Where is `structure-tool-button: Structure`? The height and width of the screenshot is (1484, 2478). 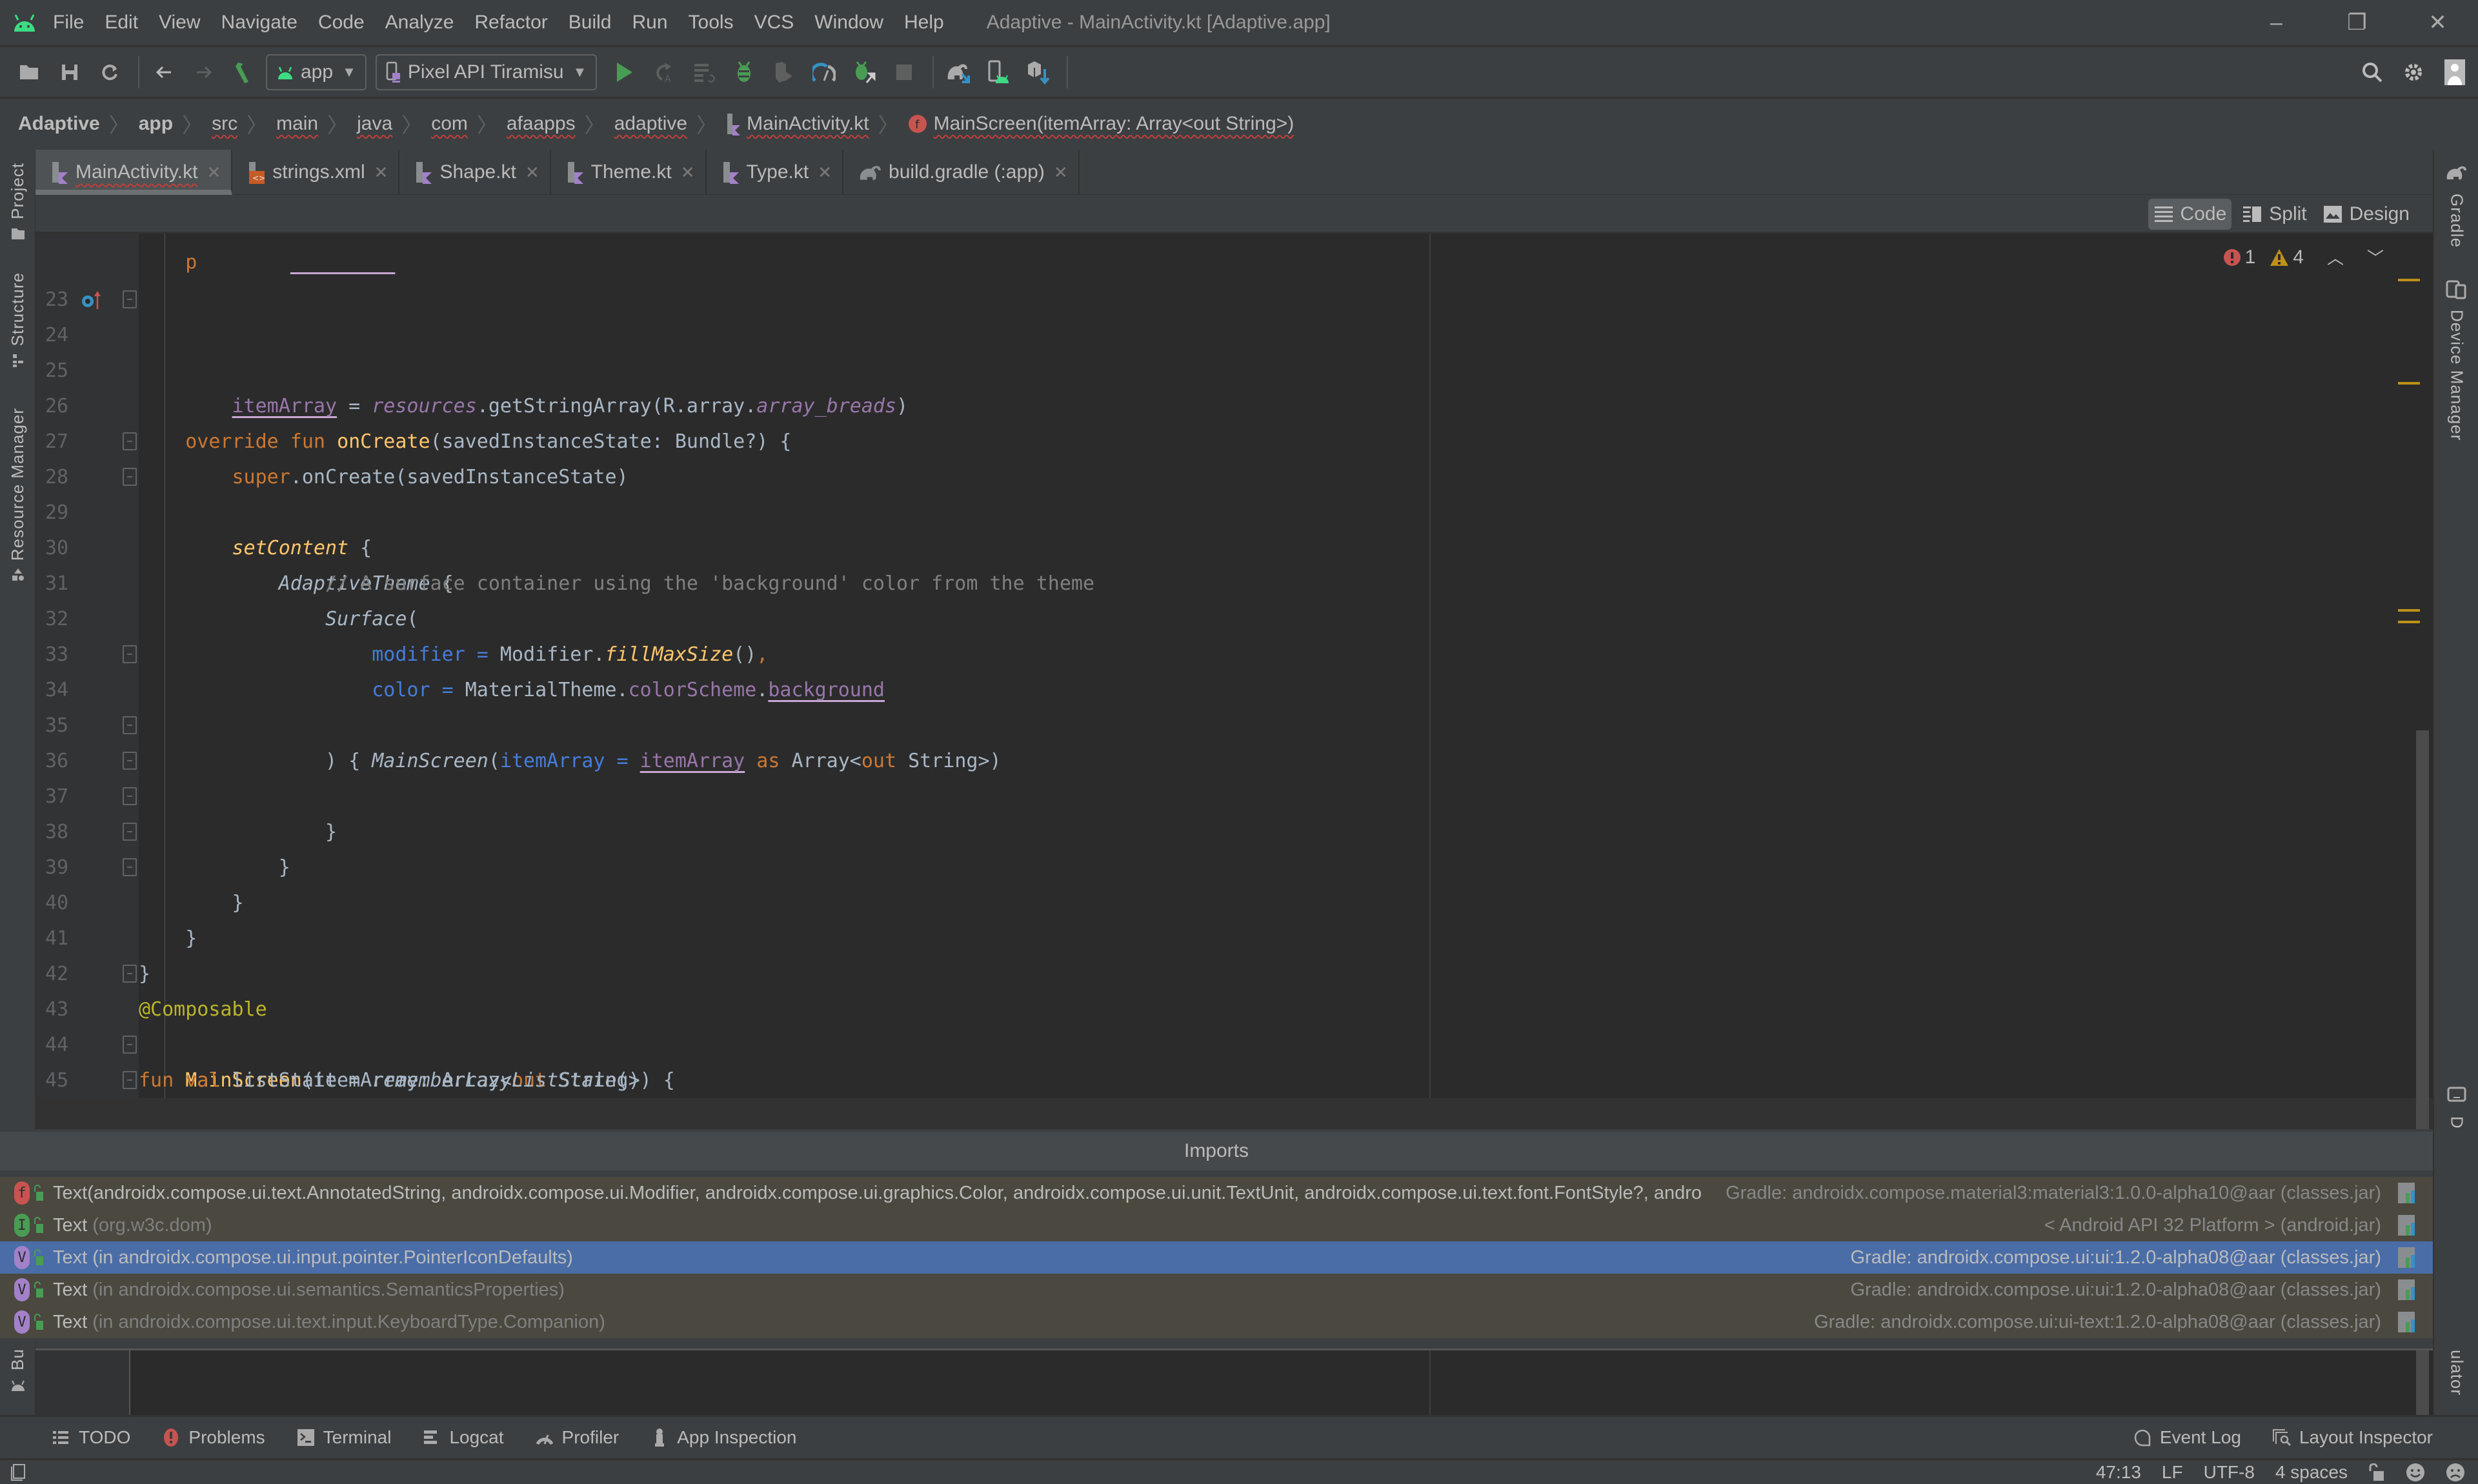
structure-tool-button: Structure is located at coordinates (17, 320).